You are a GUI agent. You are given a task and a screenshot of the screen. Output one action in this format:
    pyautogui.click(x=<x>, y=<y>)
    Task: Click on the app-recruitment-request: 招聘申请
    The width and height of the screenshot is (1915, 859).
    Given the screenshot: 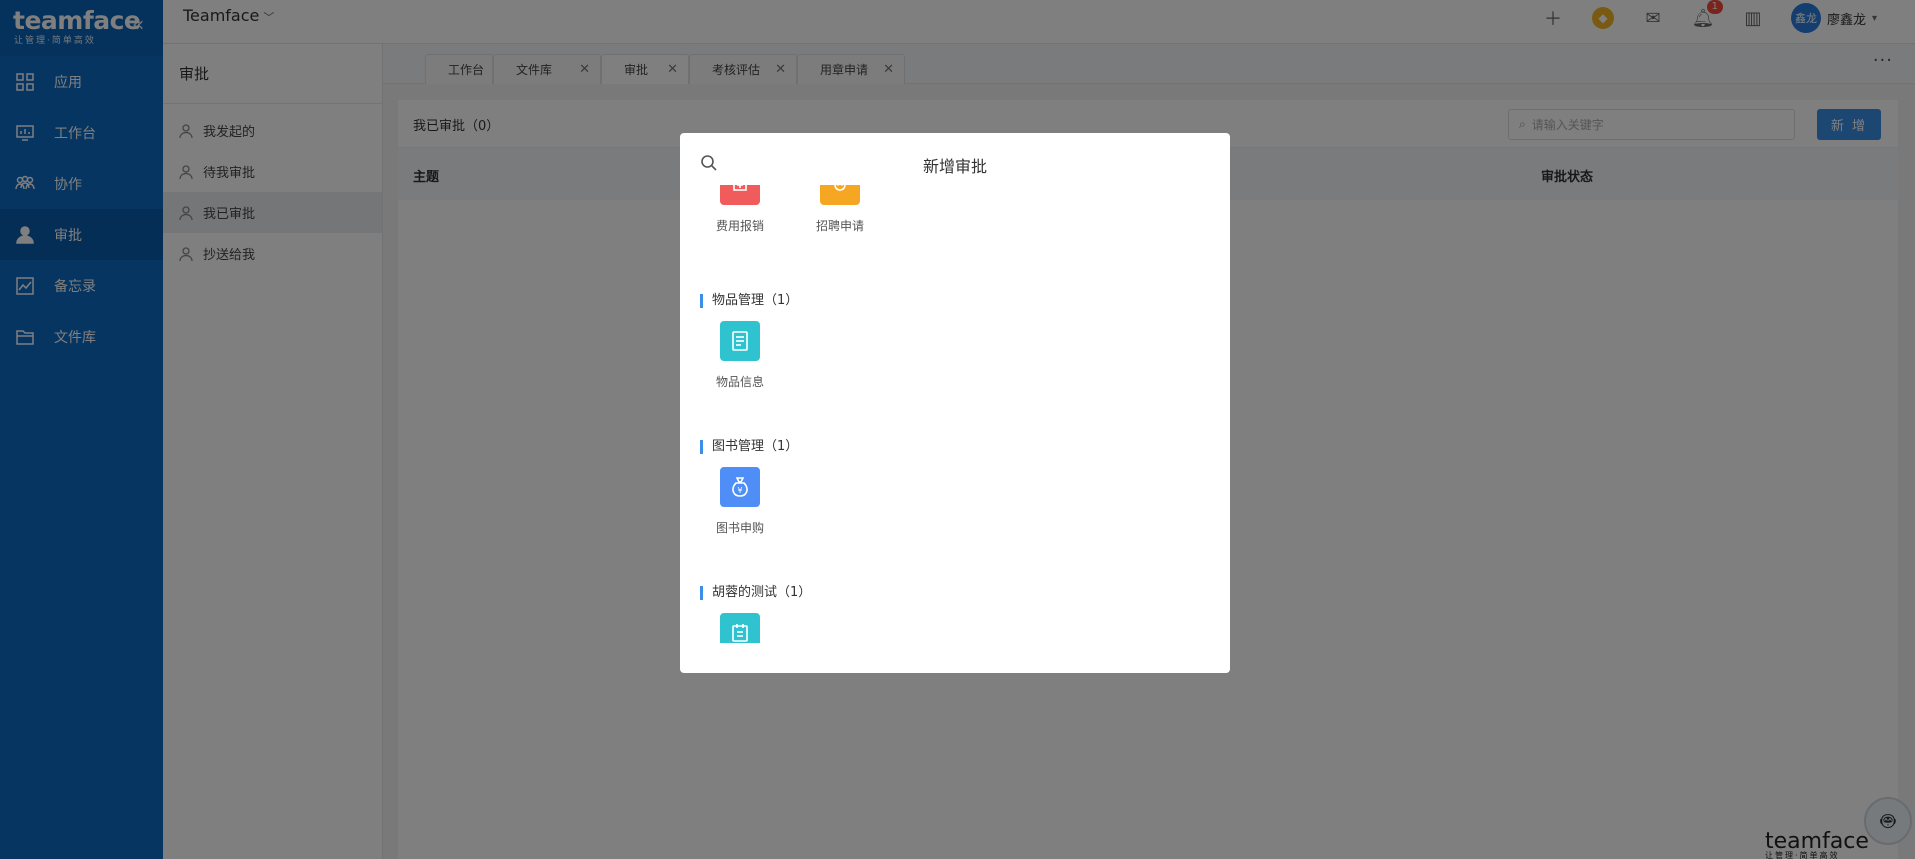 What is the action you would take?
    pyautogui.click(x=840, y=209)
    